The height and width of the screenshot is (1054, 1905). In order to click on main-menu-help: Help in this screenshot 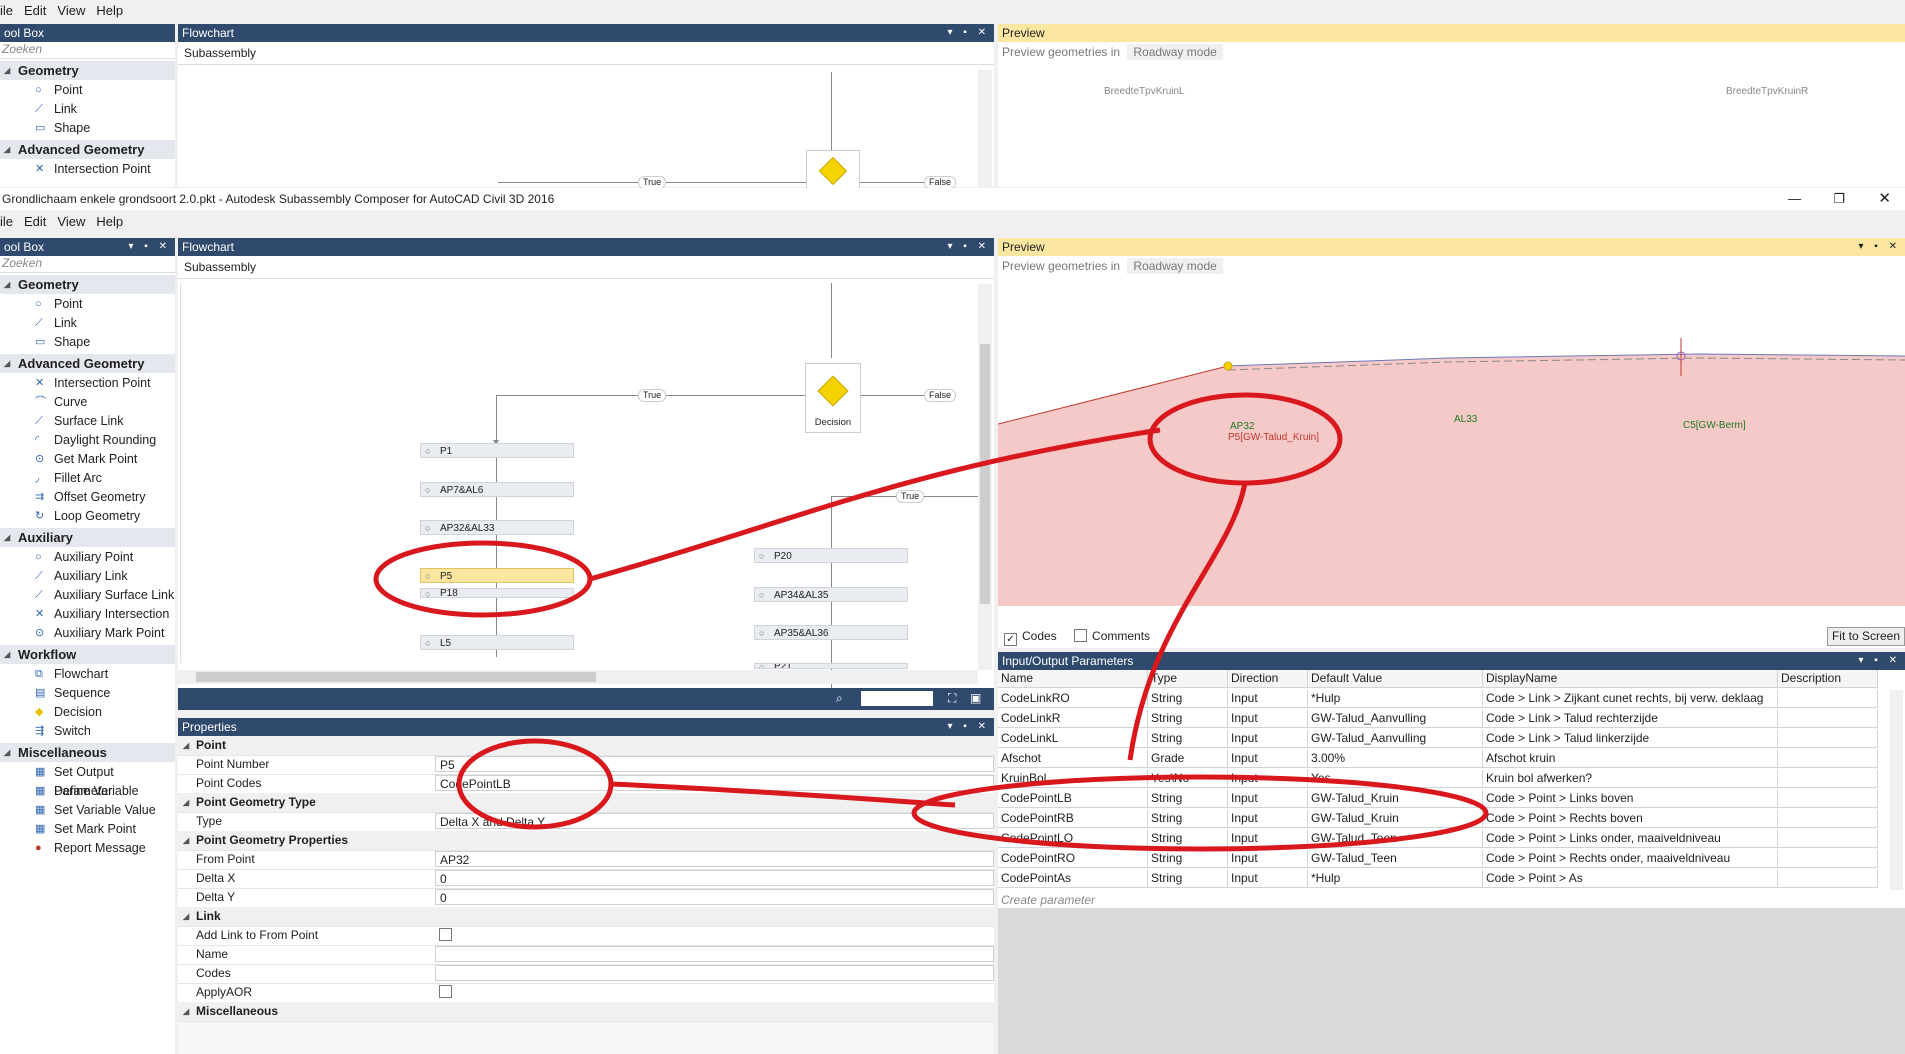, I will do `click(109, 221)`.